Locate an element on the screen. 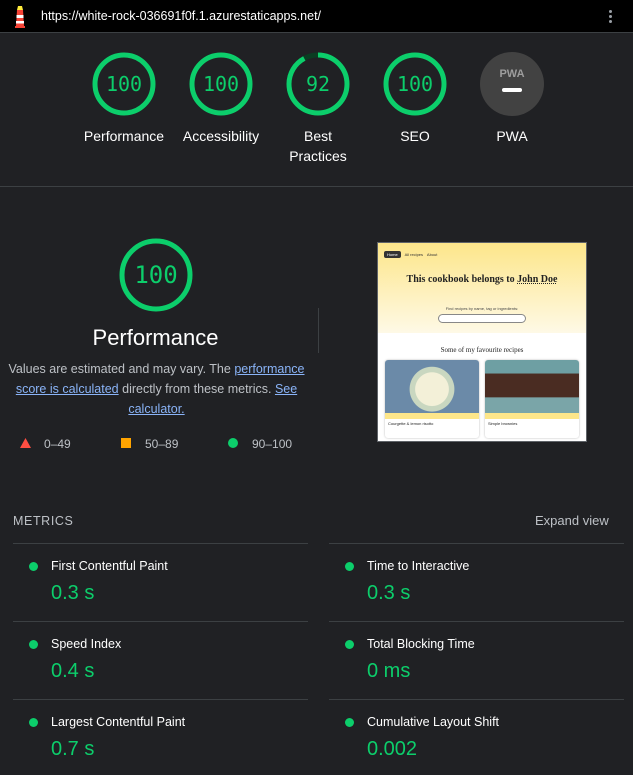 The width and height of the screenshot is (633, 775). lighthouse-logo-icon is located at coordinates (20, 17).